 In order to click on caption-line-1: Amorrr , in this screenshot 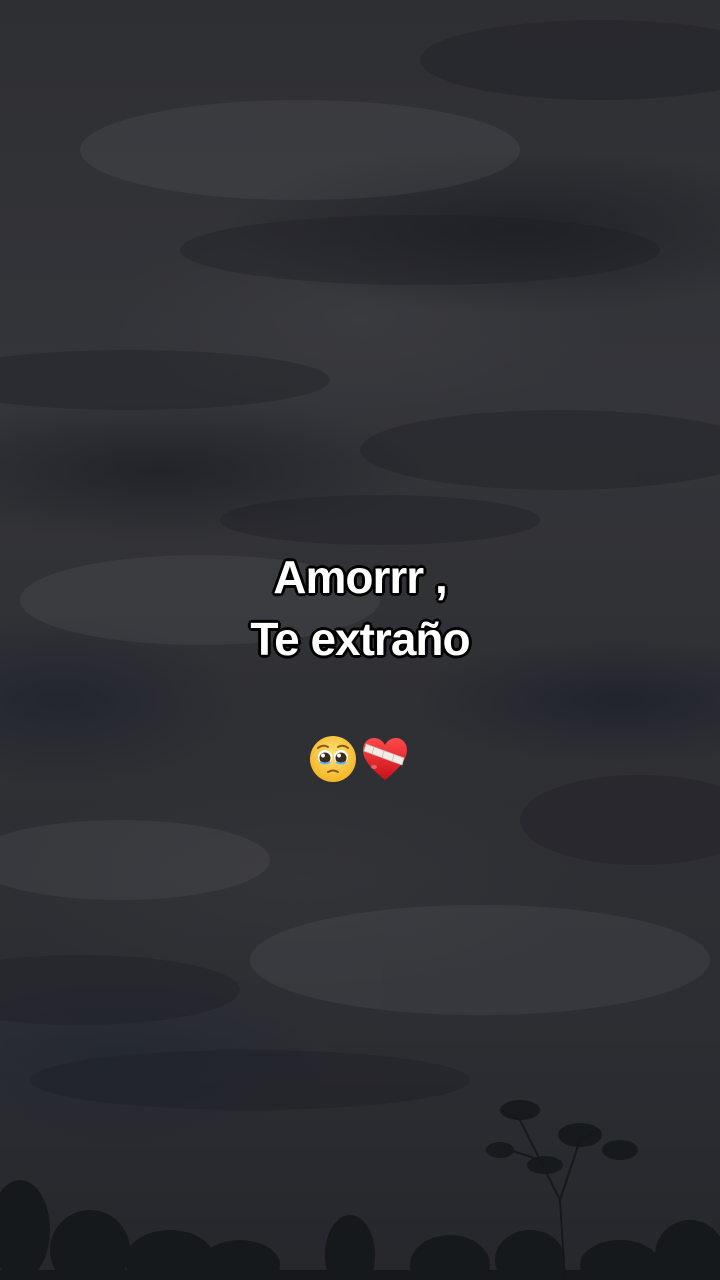, I will do `click(360, 577)`.